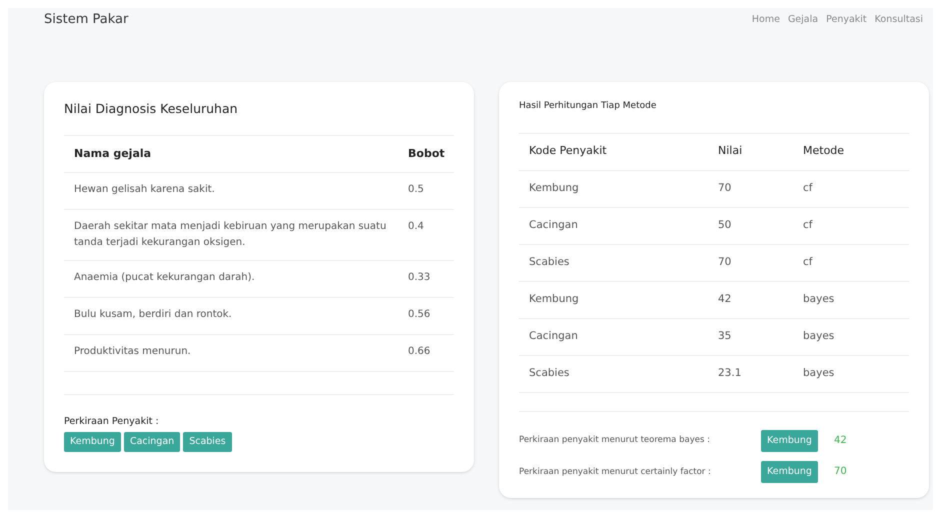 The width and height of the screenshot is (941, 519). I want to click on table-cell-text: Anaemia (pucat kekurangan darah)., so click(165, 277).